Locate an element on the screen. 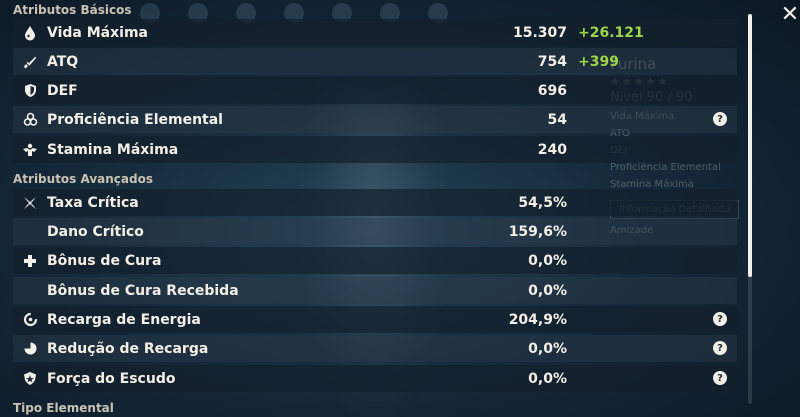 Image resolution: width=800 pixels, height=417 pixels. stat-bonus: +399 is located at coordinates (598, 61).